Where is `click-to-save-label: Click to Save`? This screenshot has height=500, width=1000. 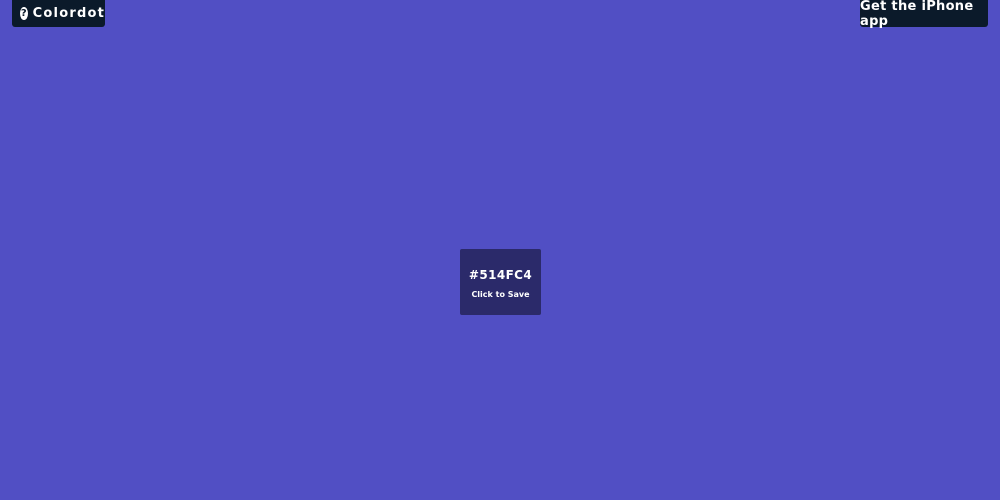 click-to-save-label: Click to Save is located at coordinates (500, 294).